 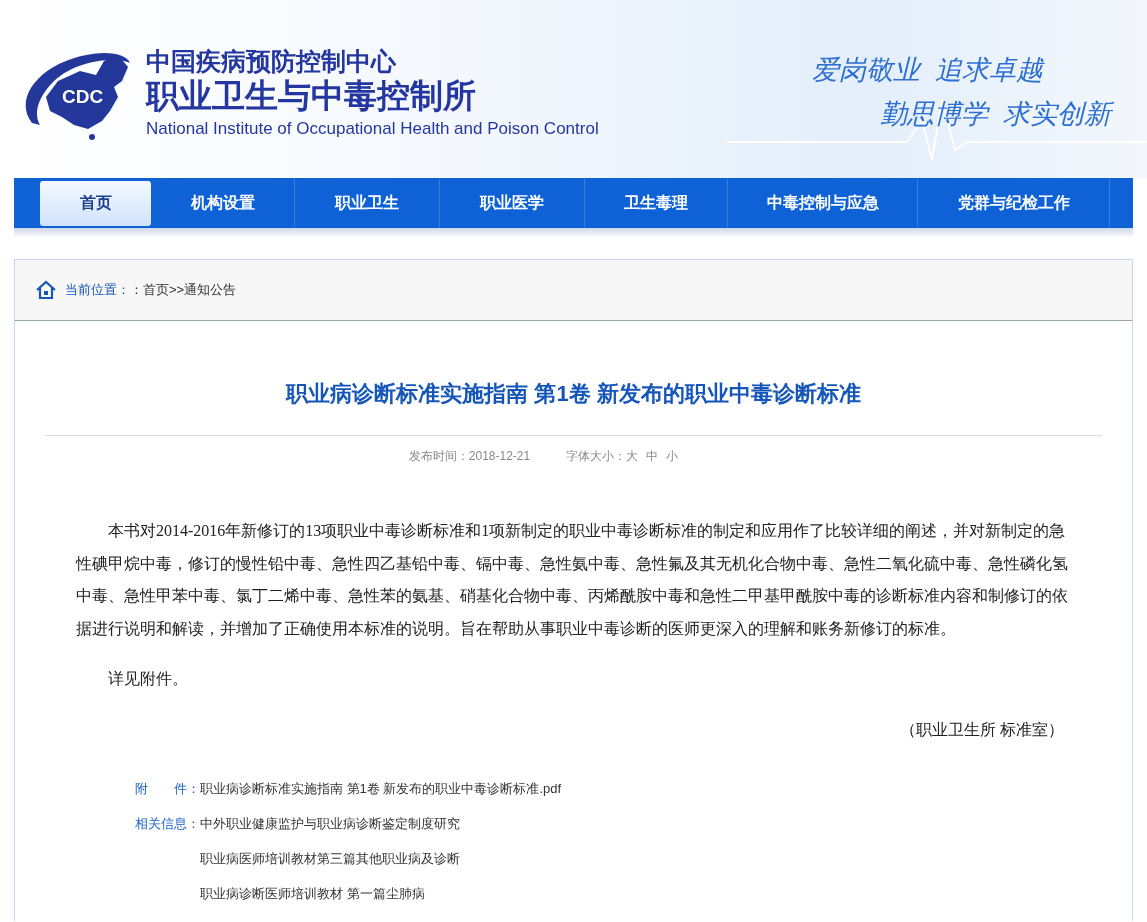 I want to click on signature-text: （职业卫生所 标准室）, so click(x=982, y=729).